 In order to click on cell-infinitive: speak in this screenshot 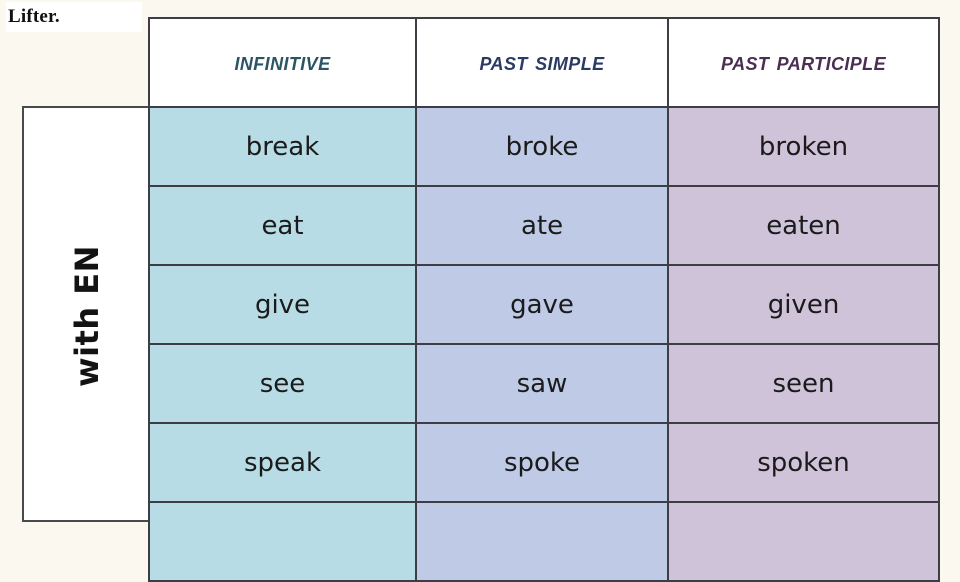, I will do `click(282, 462)`.